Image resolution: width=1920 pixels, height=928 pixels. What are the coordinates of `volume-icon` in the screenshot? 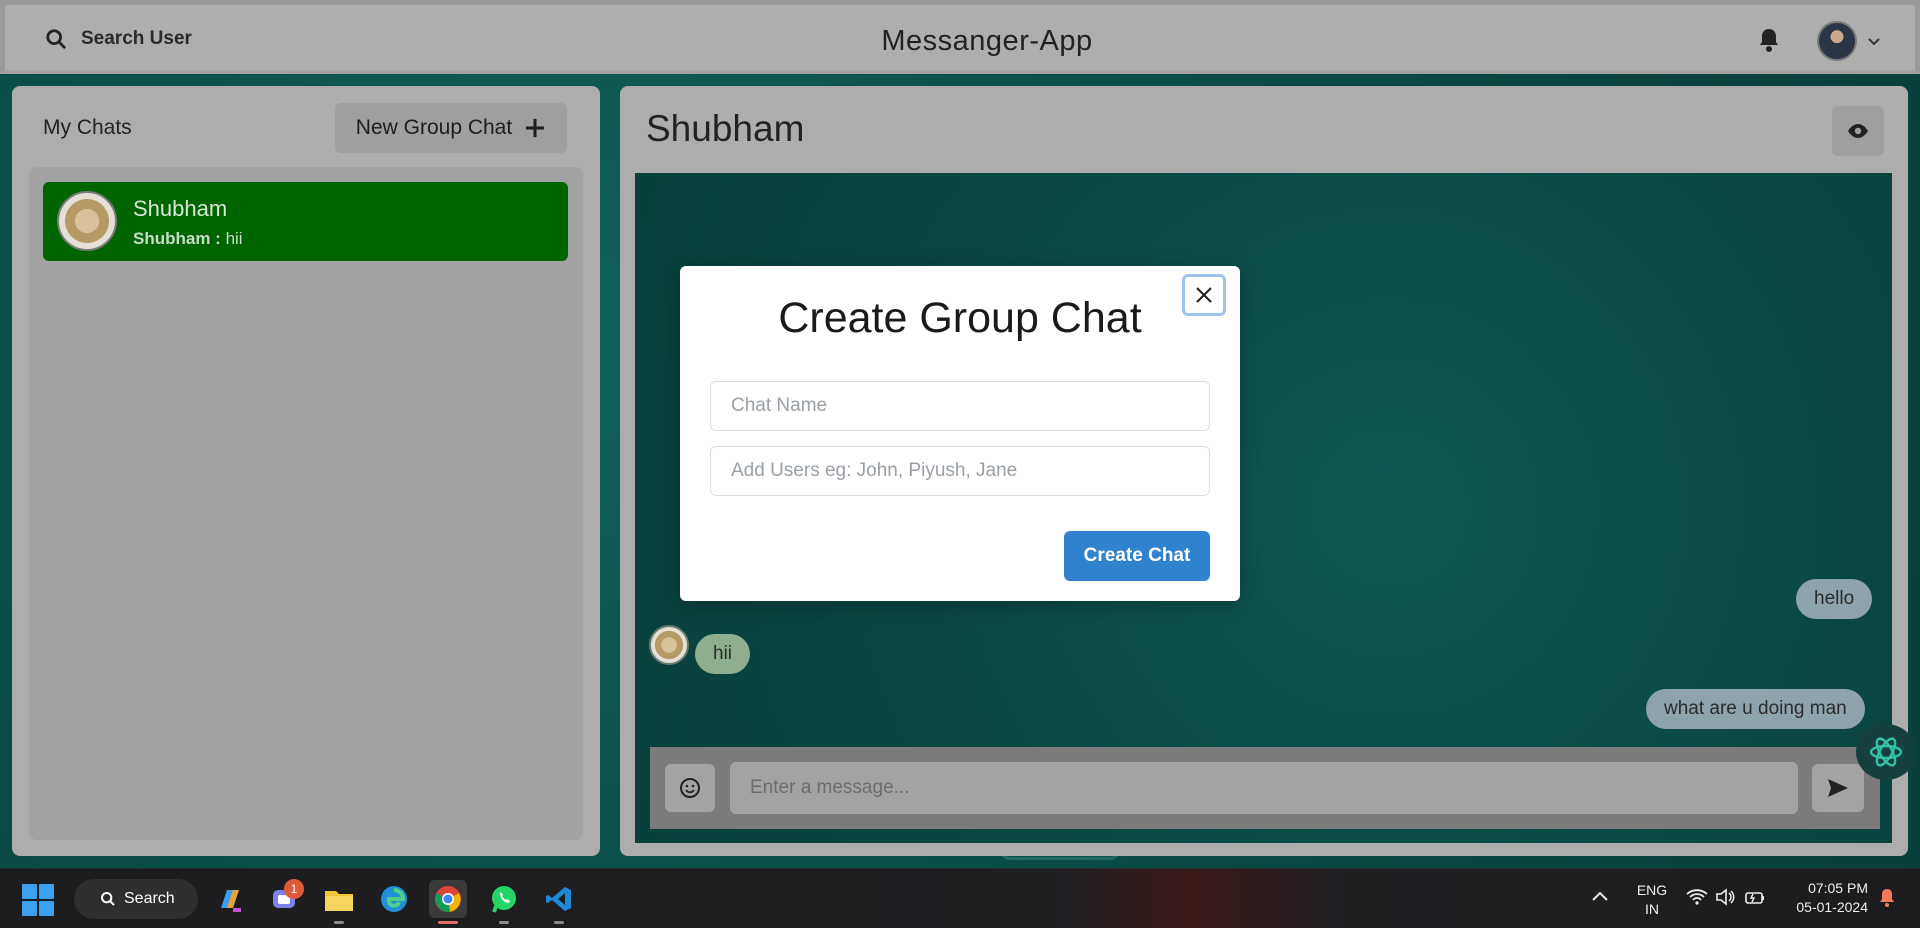 It's located at (1725, 899).